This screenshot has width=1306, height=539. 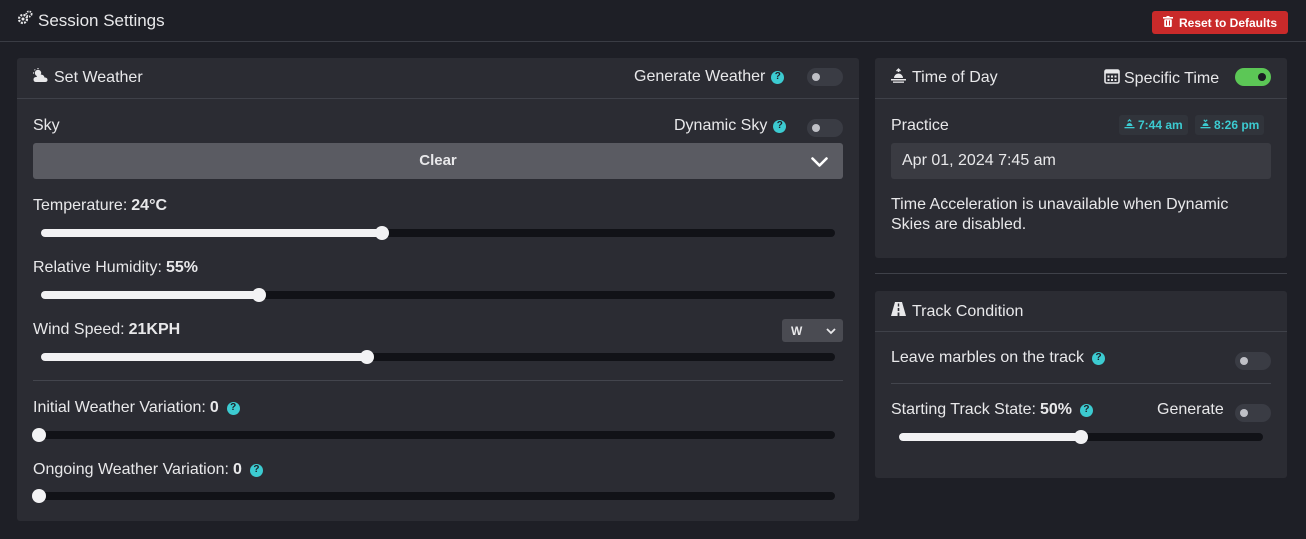 I want to click on time-panel-title: Time of Day, so click(x=944, y=78).